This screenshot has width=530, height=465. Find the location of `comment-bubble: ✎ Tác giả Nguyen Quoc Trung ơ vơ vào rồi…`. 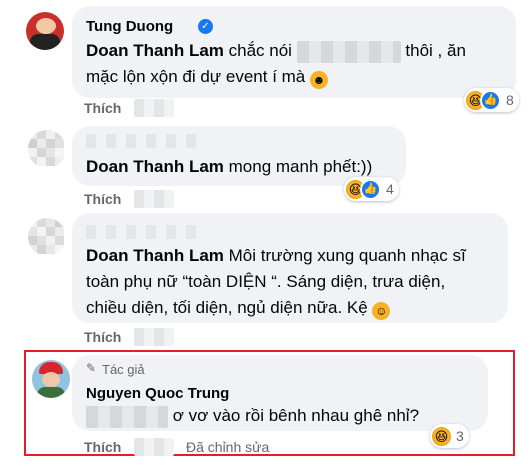

comment-bubble: ✎ Tác giả Nguyen Quoc Trung ơ vơ vào rồi… is located at coordinates (280, 393).